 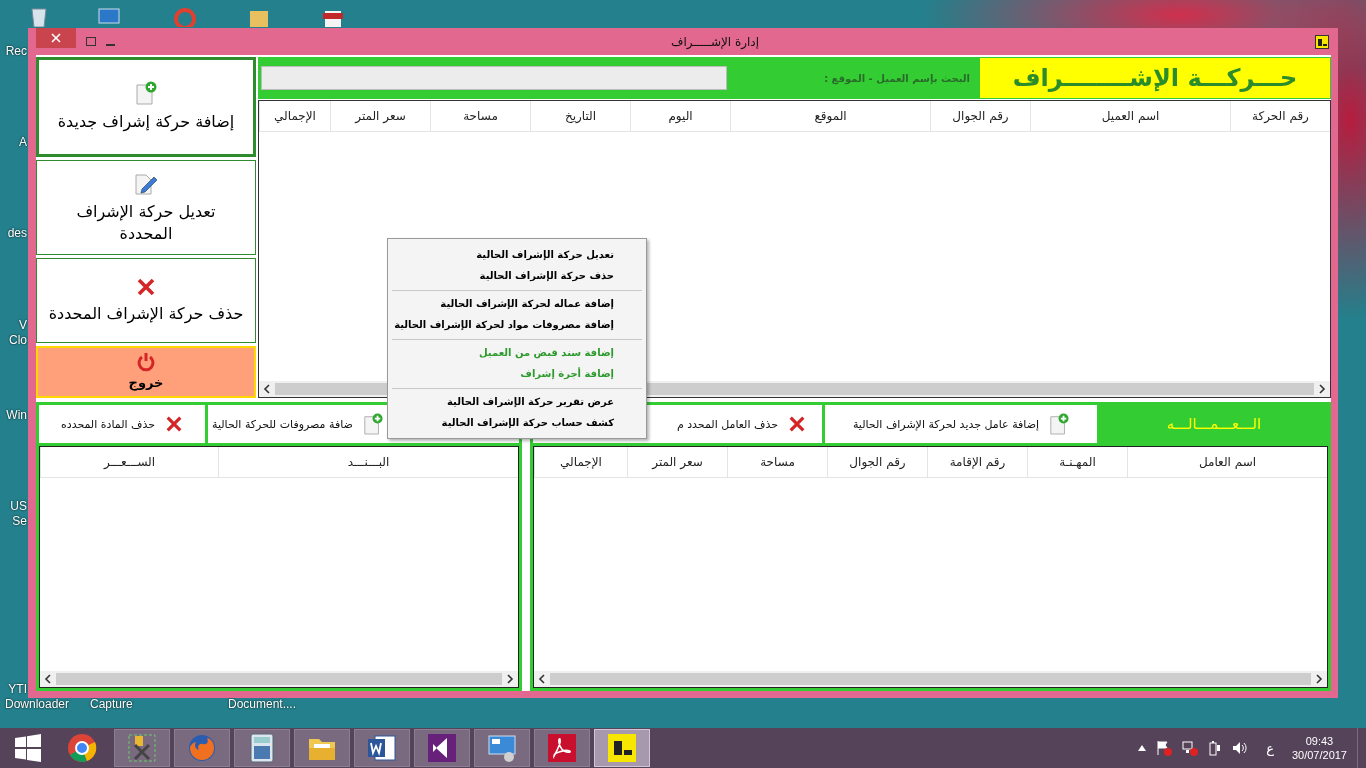 I want to click on action-button: خروج, so click(x=146, y=372).